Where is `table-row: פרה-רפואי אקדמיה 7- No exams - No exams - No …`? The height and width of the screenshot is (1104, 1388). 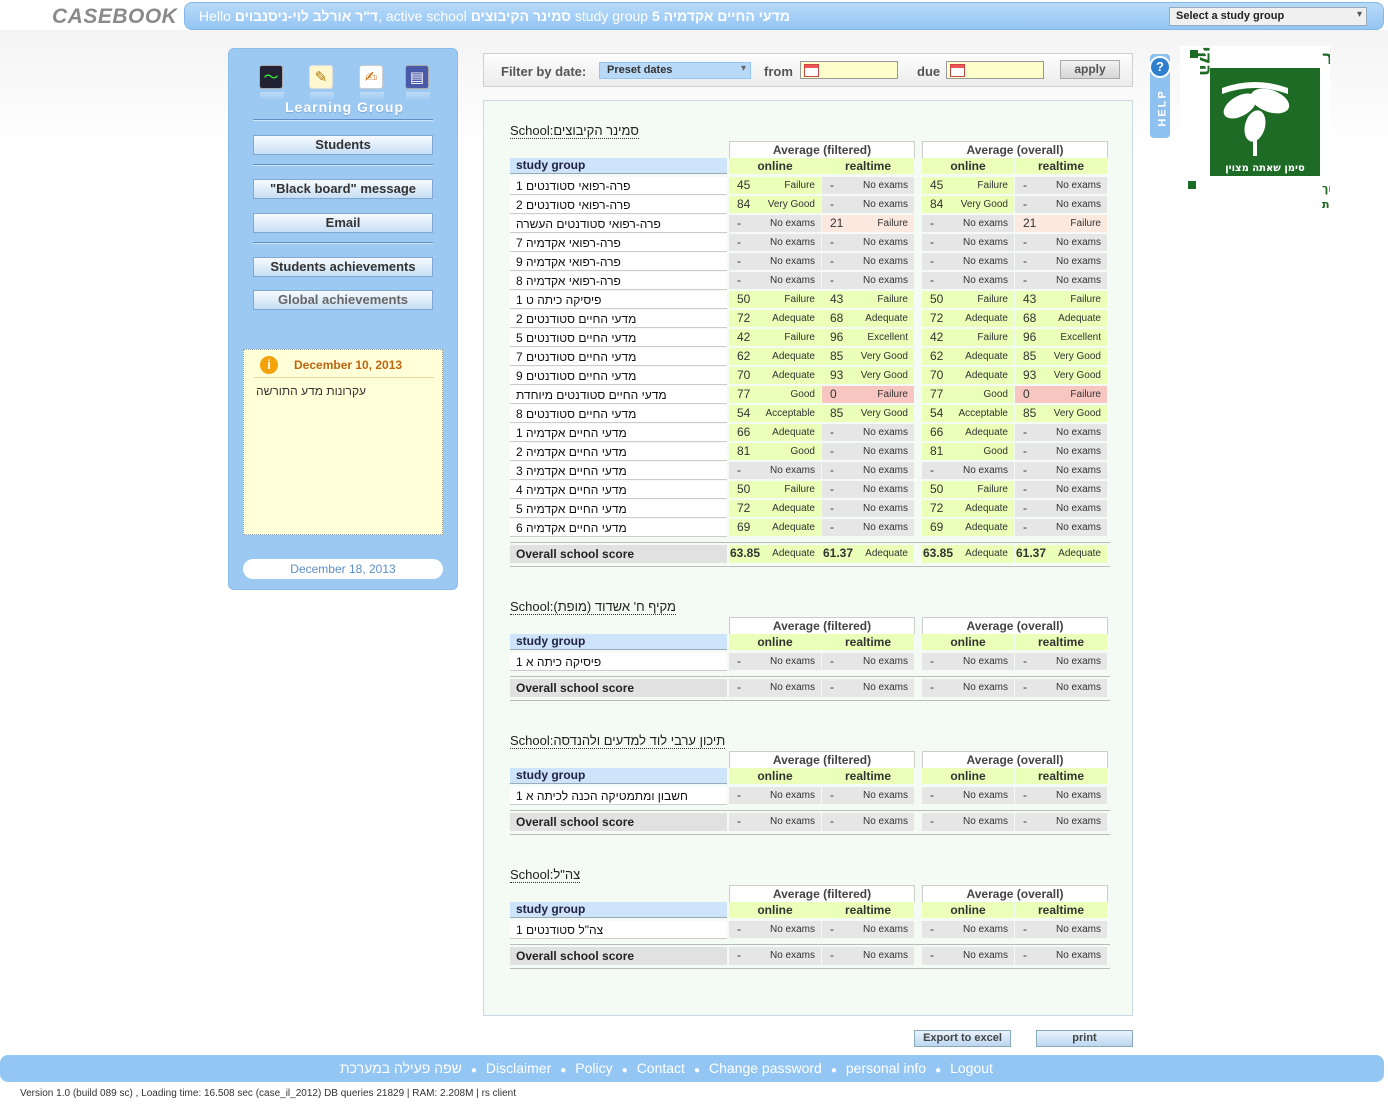
table-row: פרה-רפואי אקדמיה 7- No exams - No exams - No … is located at coordinates (810, 243).